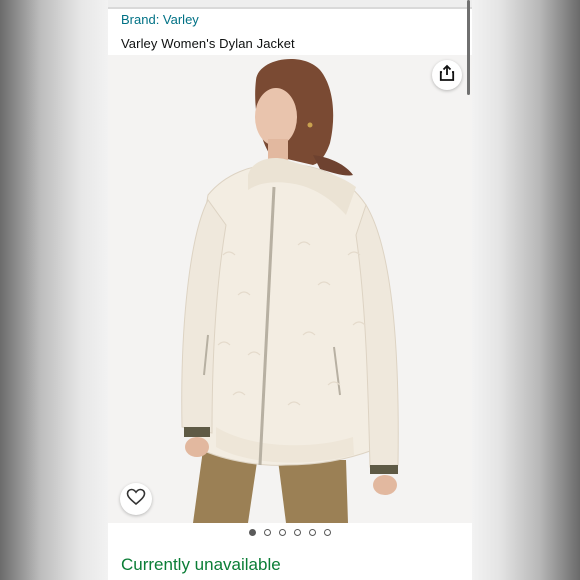 The height and width of the screenshot is (580, 580). I want to click on share-icon, so click(447, 75).